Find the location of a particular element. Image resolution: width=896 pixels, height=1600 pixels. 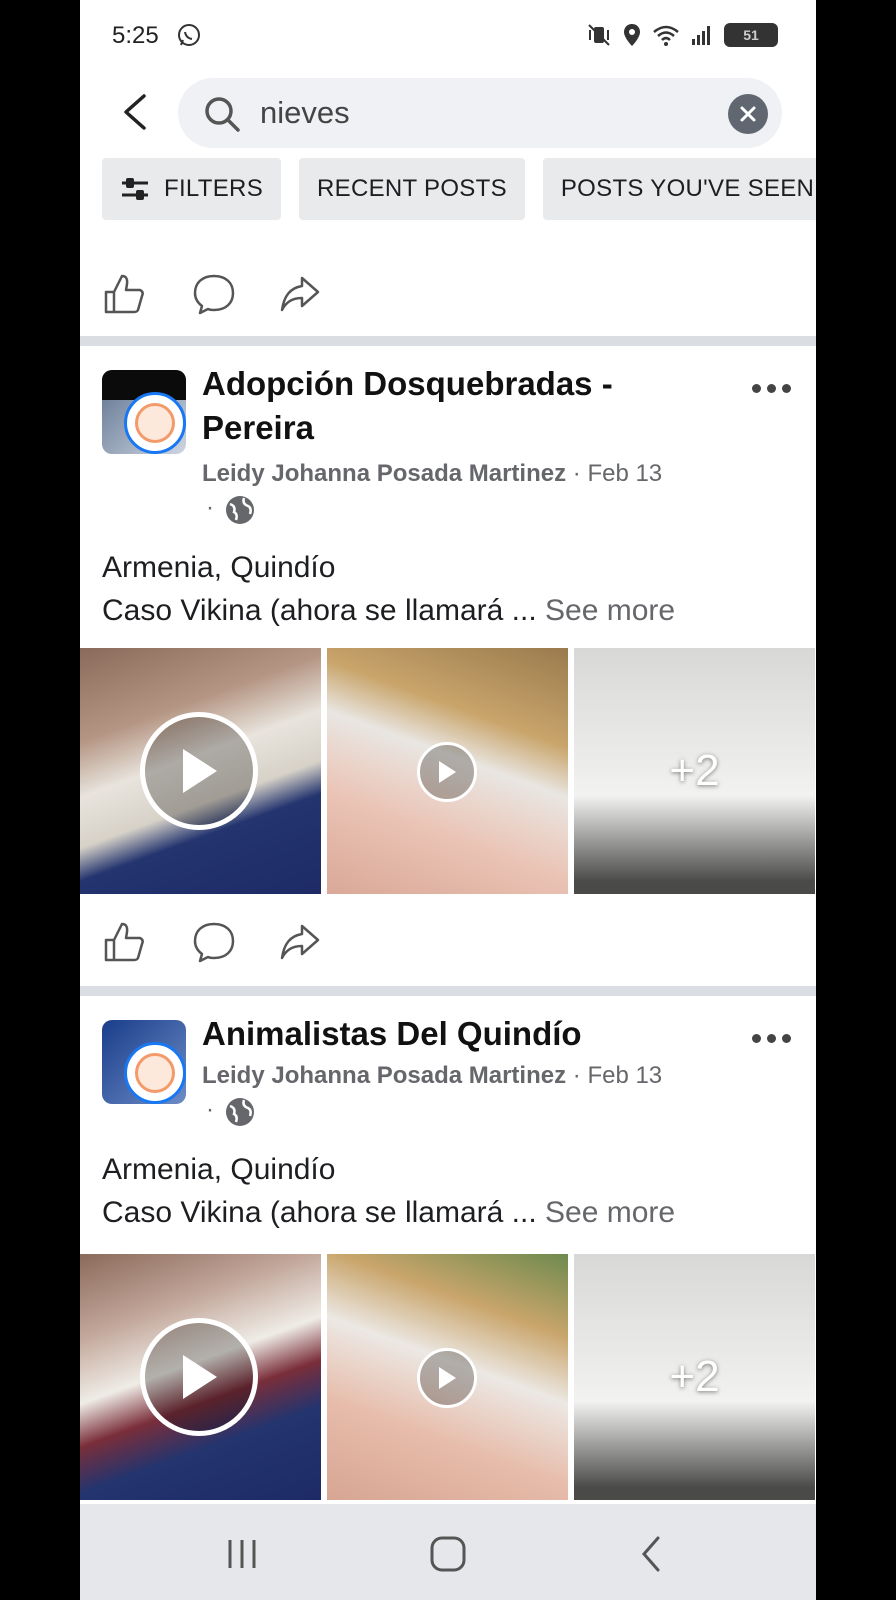

search-box is located at coordinates (480, 113).